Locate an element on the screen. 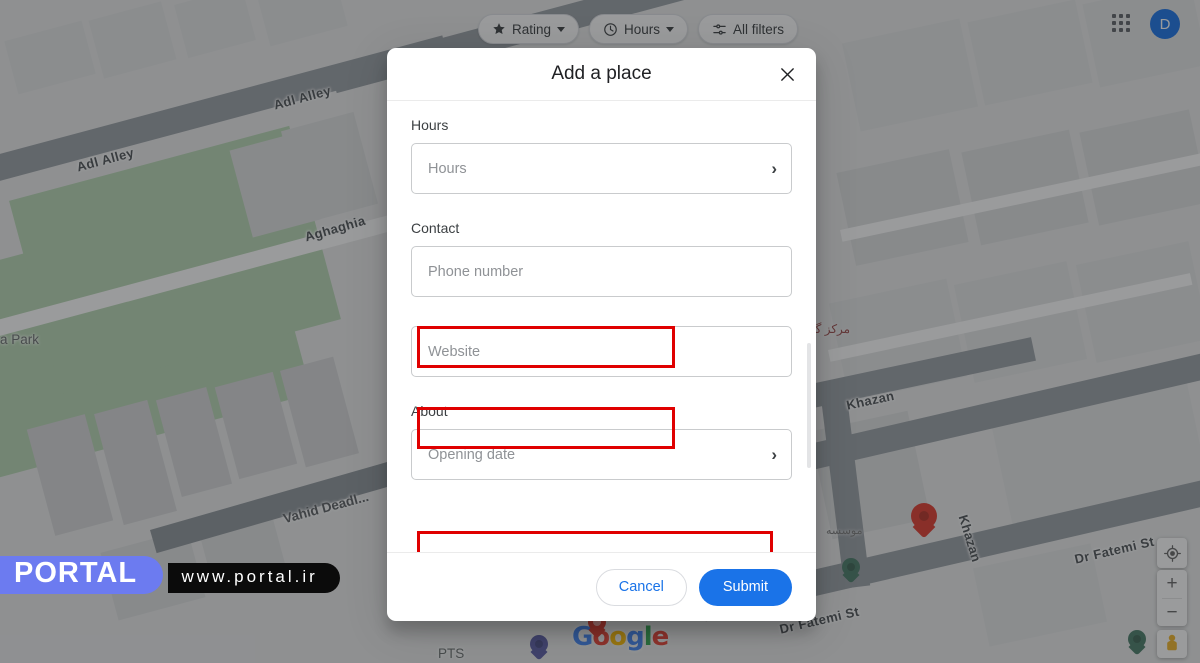 Image resolution: width=1200 pixels, height=663 pixels. highlight-opening-date is located at coordinates (595, 541).